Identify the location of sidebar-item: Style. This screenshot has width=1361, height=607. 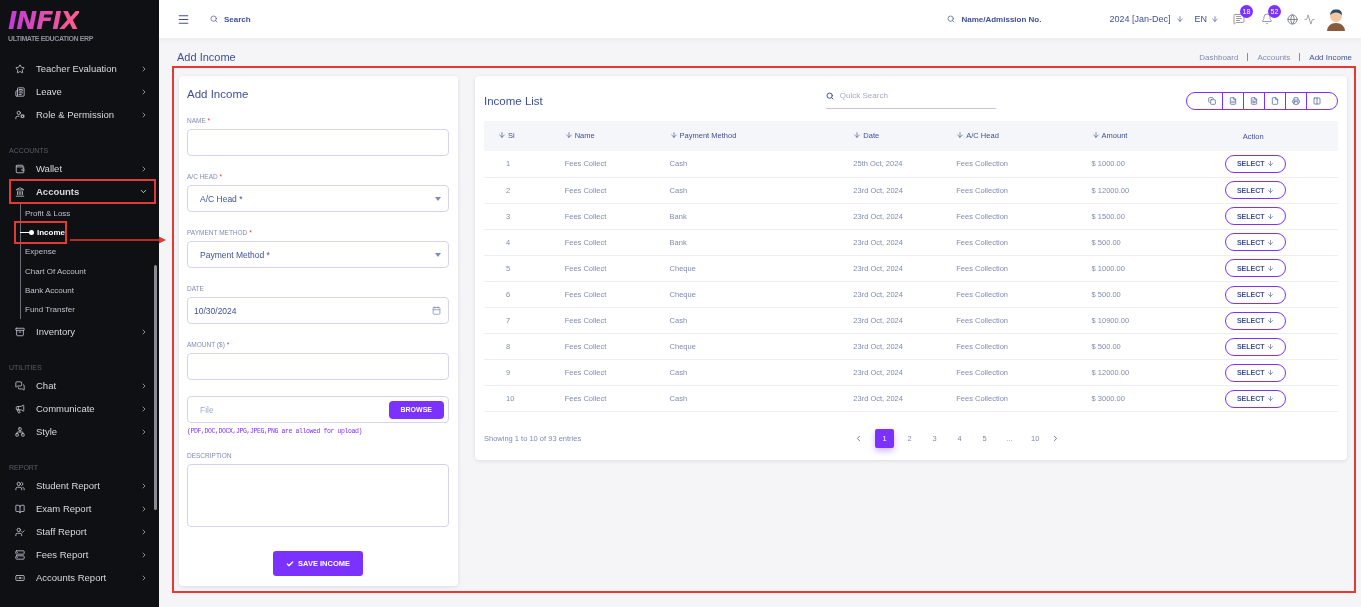
(82, 432).